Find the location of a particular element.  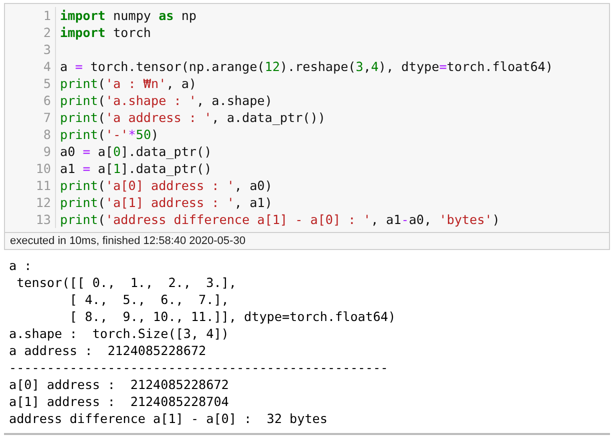

line-number: 7 is located at coordinates (47, 117).